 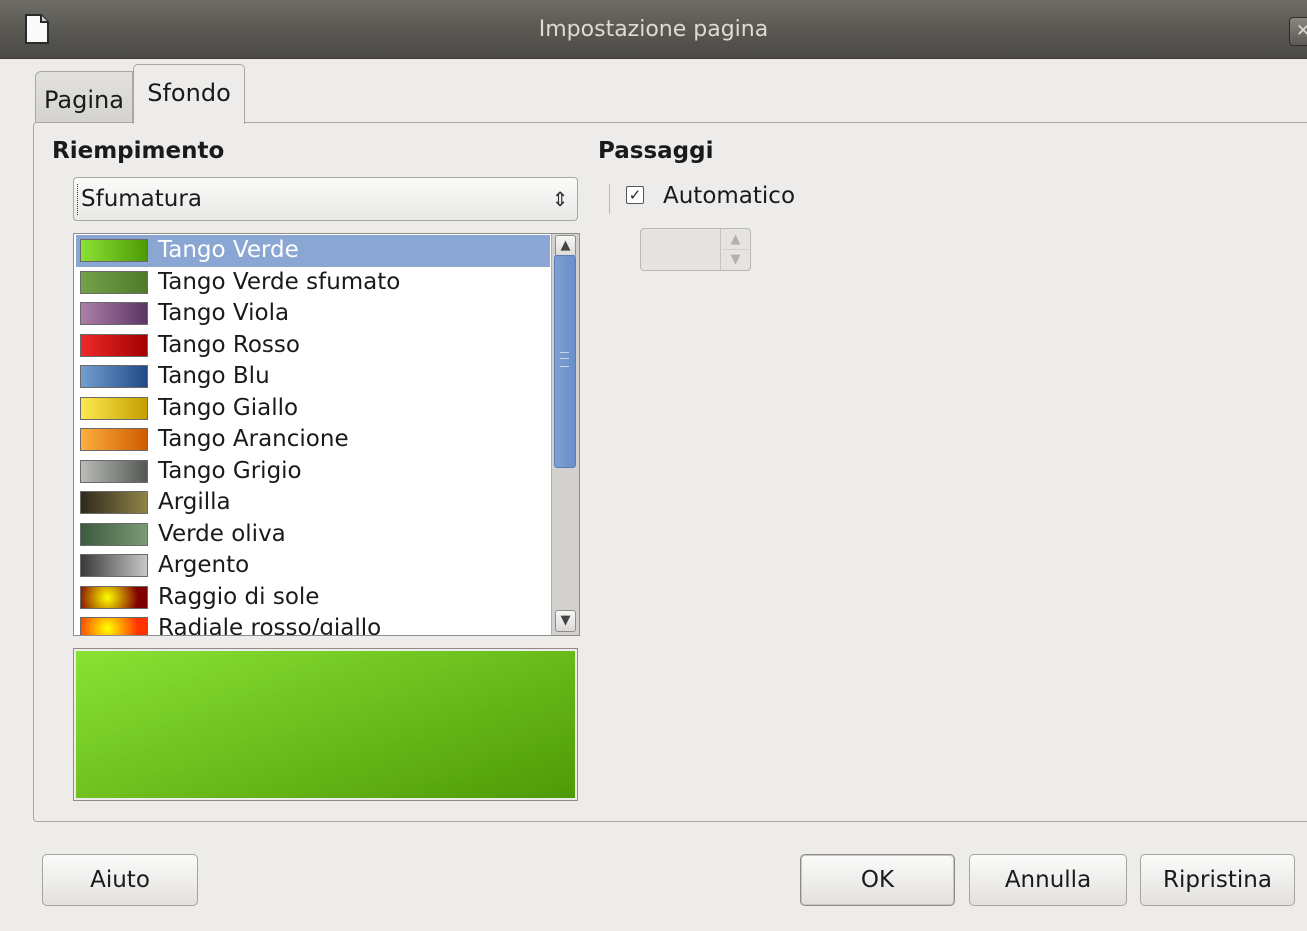 I want to click on gradient-item-label: Verde oliva, so click(x=222, y=533).